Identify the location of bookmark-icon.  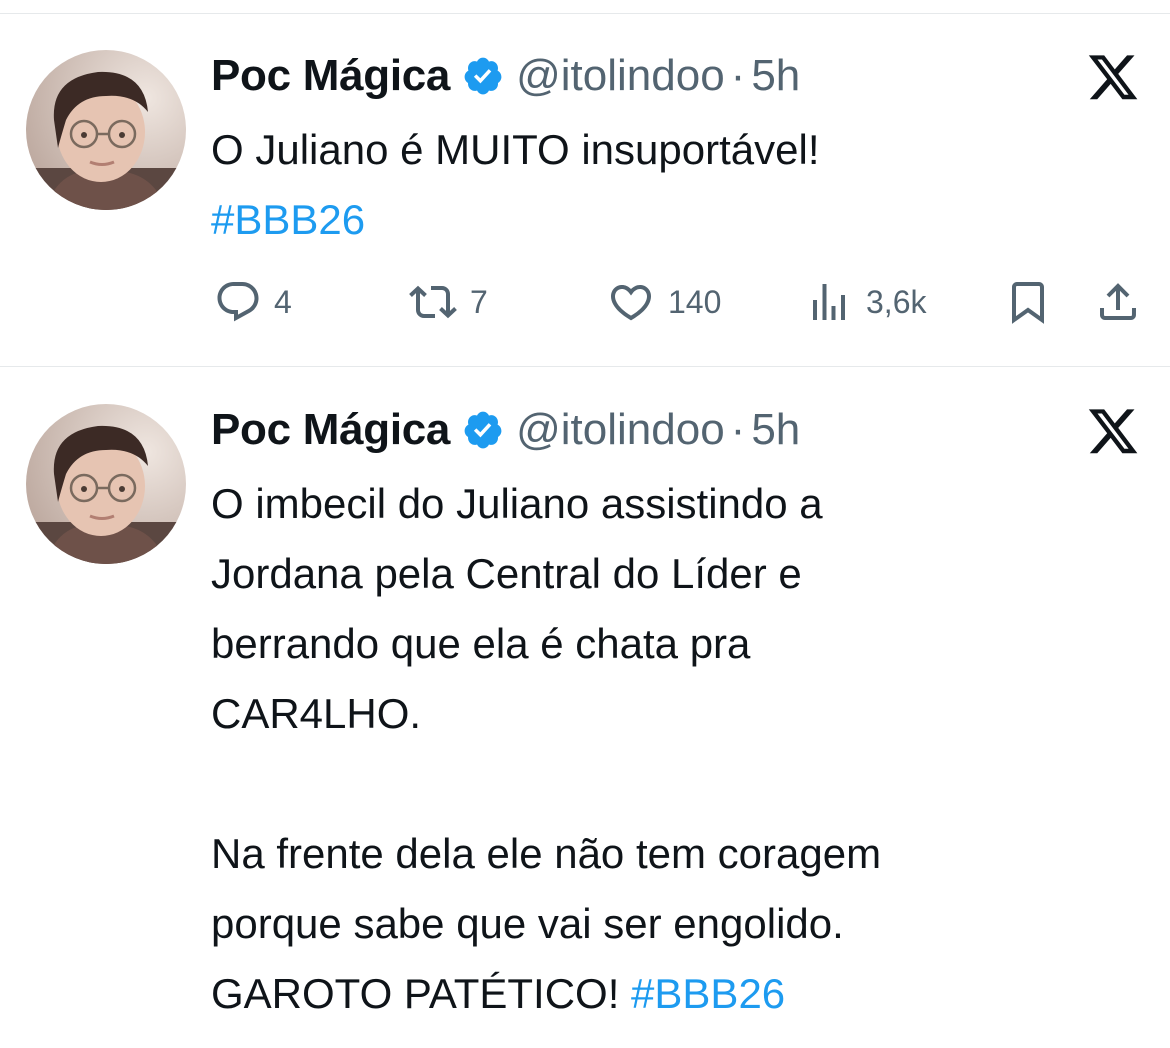
(1028, 303).